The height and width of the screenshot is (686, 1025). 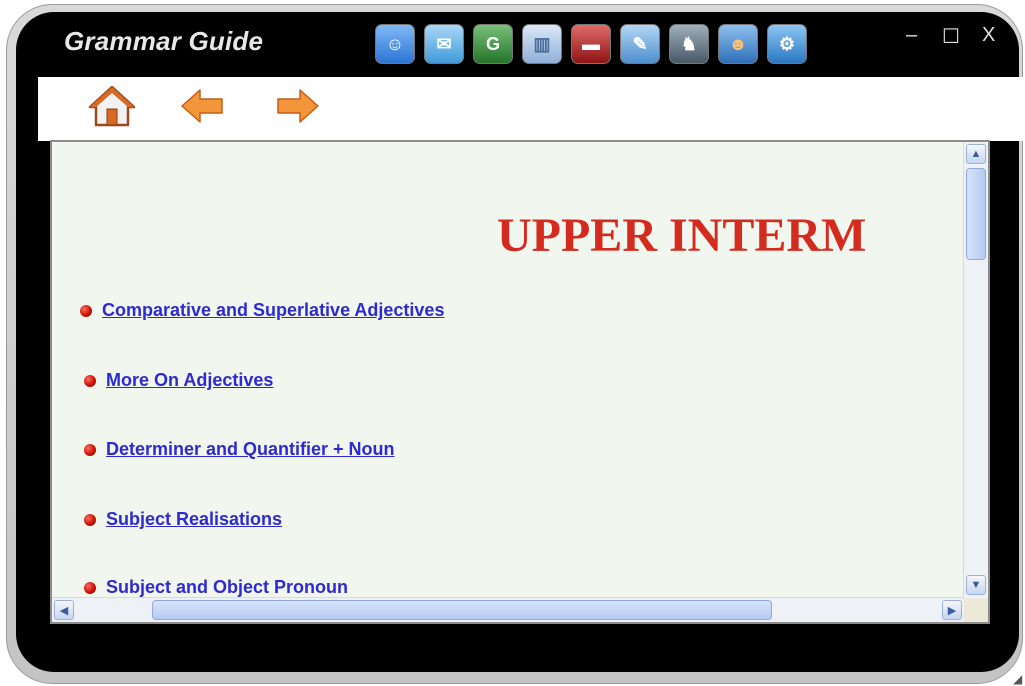 I want to click on scroll-up-button: ▲, so click(x=976, y=154).